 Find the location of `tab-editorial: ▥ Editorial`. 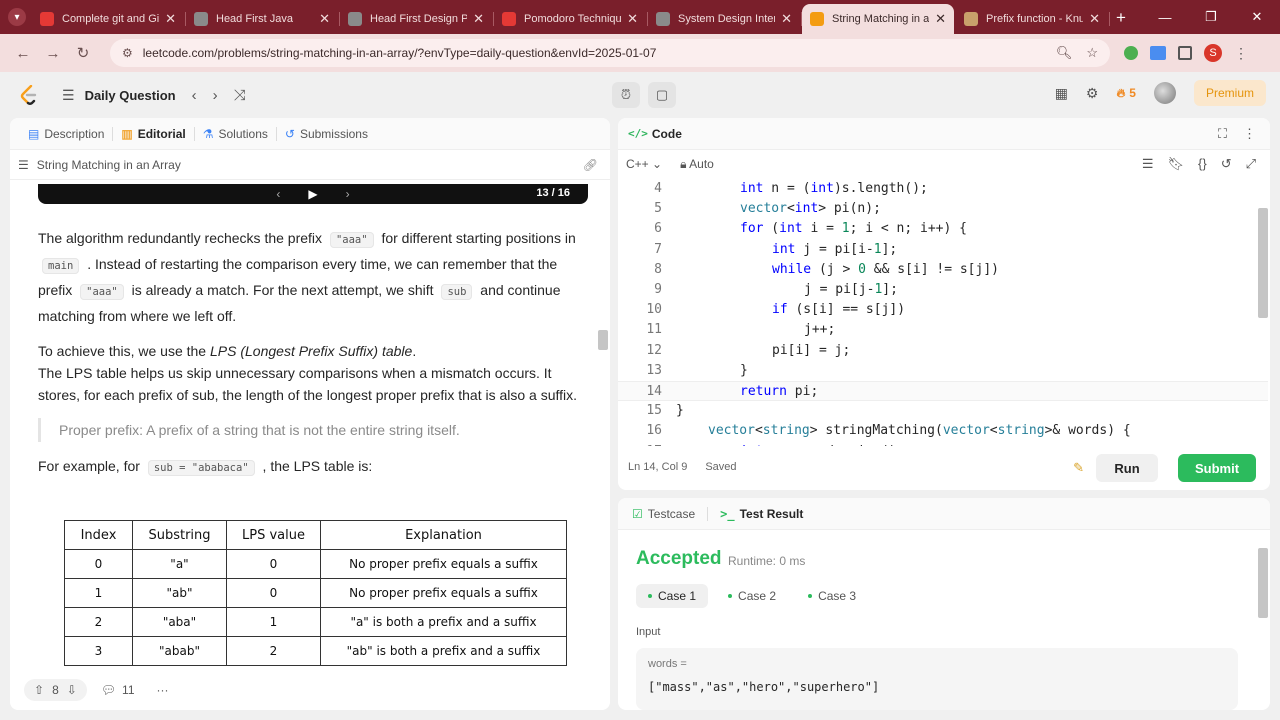

tab-editorial: ▥ Editorial is located at coordinates (153, 134).